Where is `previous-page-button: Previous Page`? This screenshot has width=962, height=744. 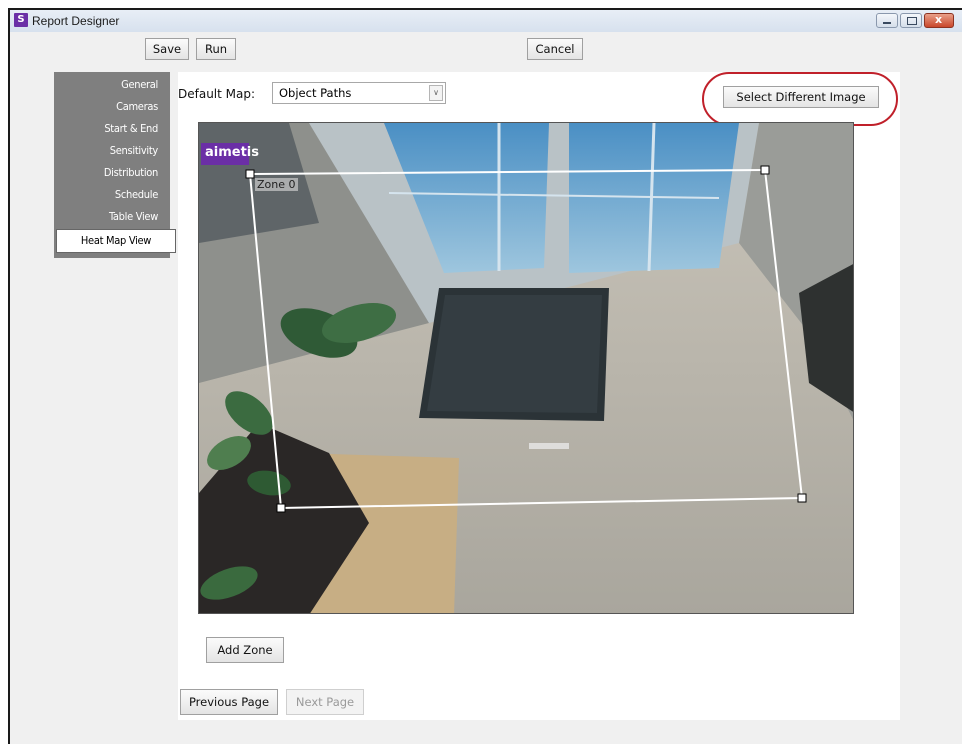 previous-page-button: Previous Page is located at coordinates (229, 702).